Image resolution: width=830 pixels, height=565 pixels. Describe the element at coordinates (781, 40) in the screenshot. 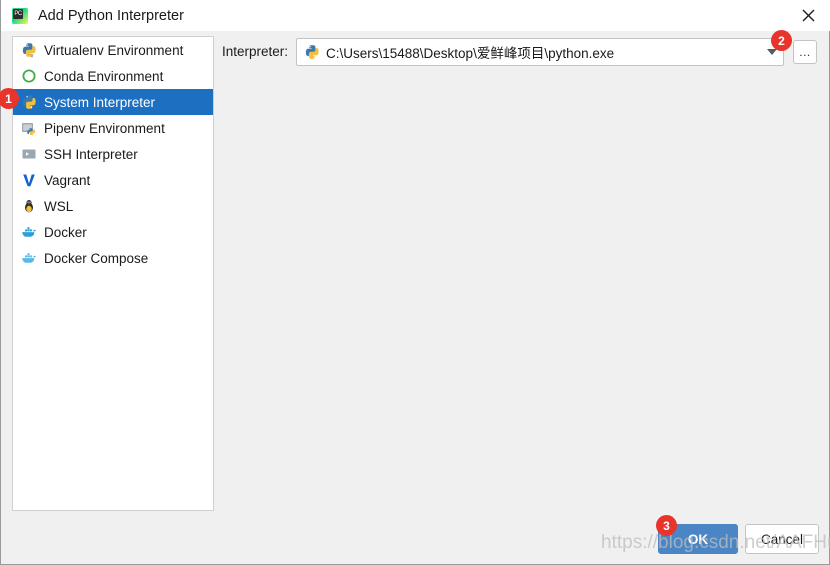

I see `annotation-badge-2: 2` at that location.